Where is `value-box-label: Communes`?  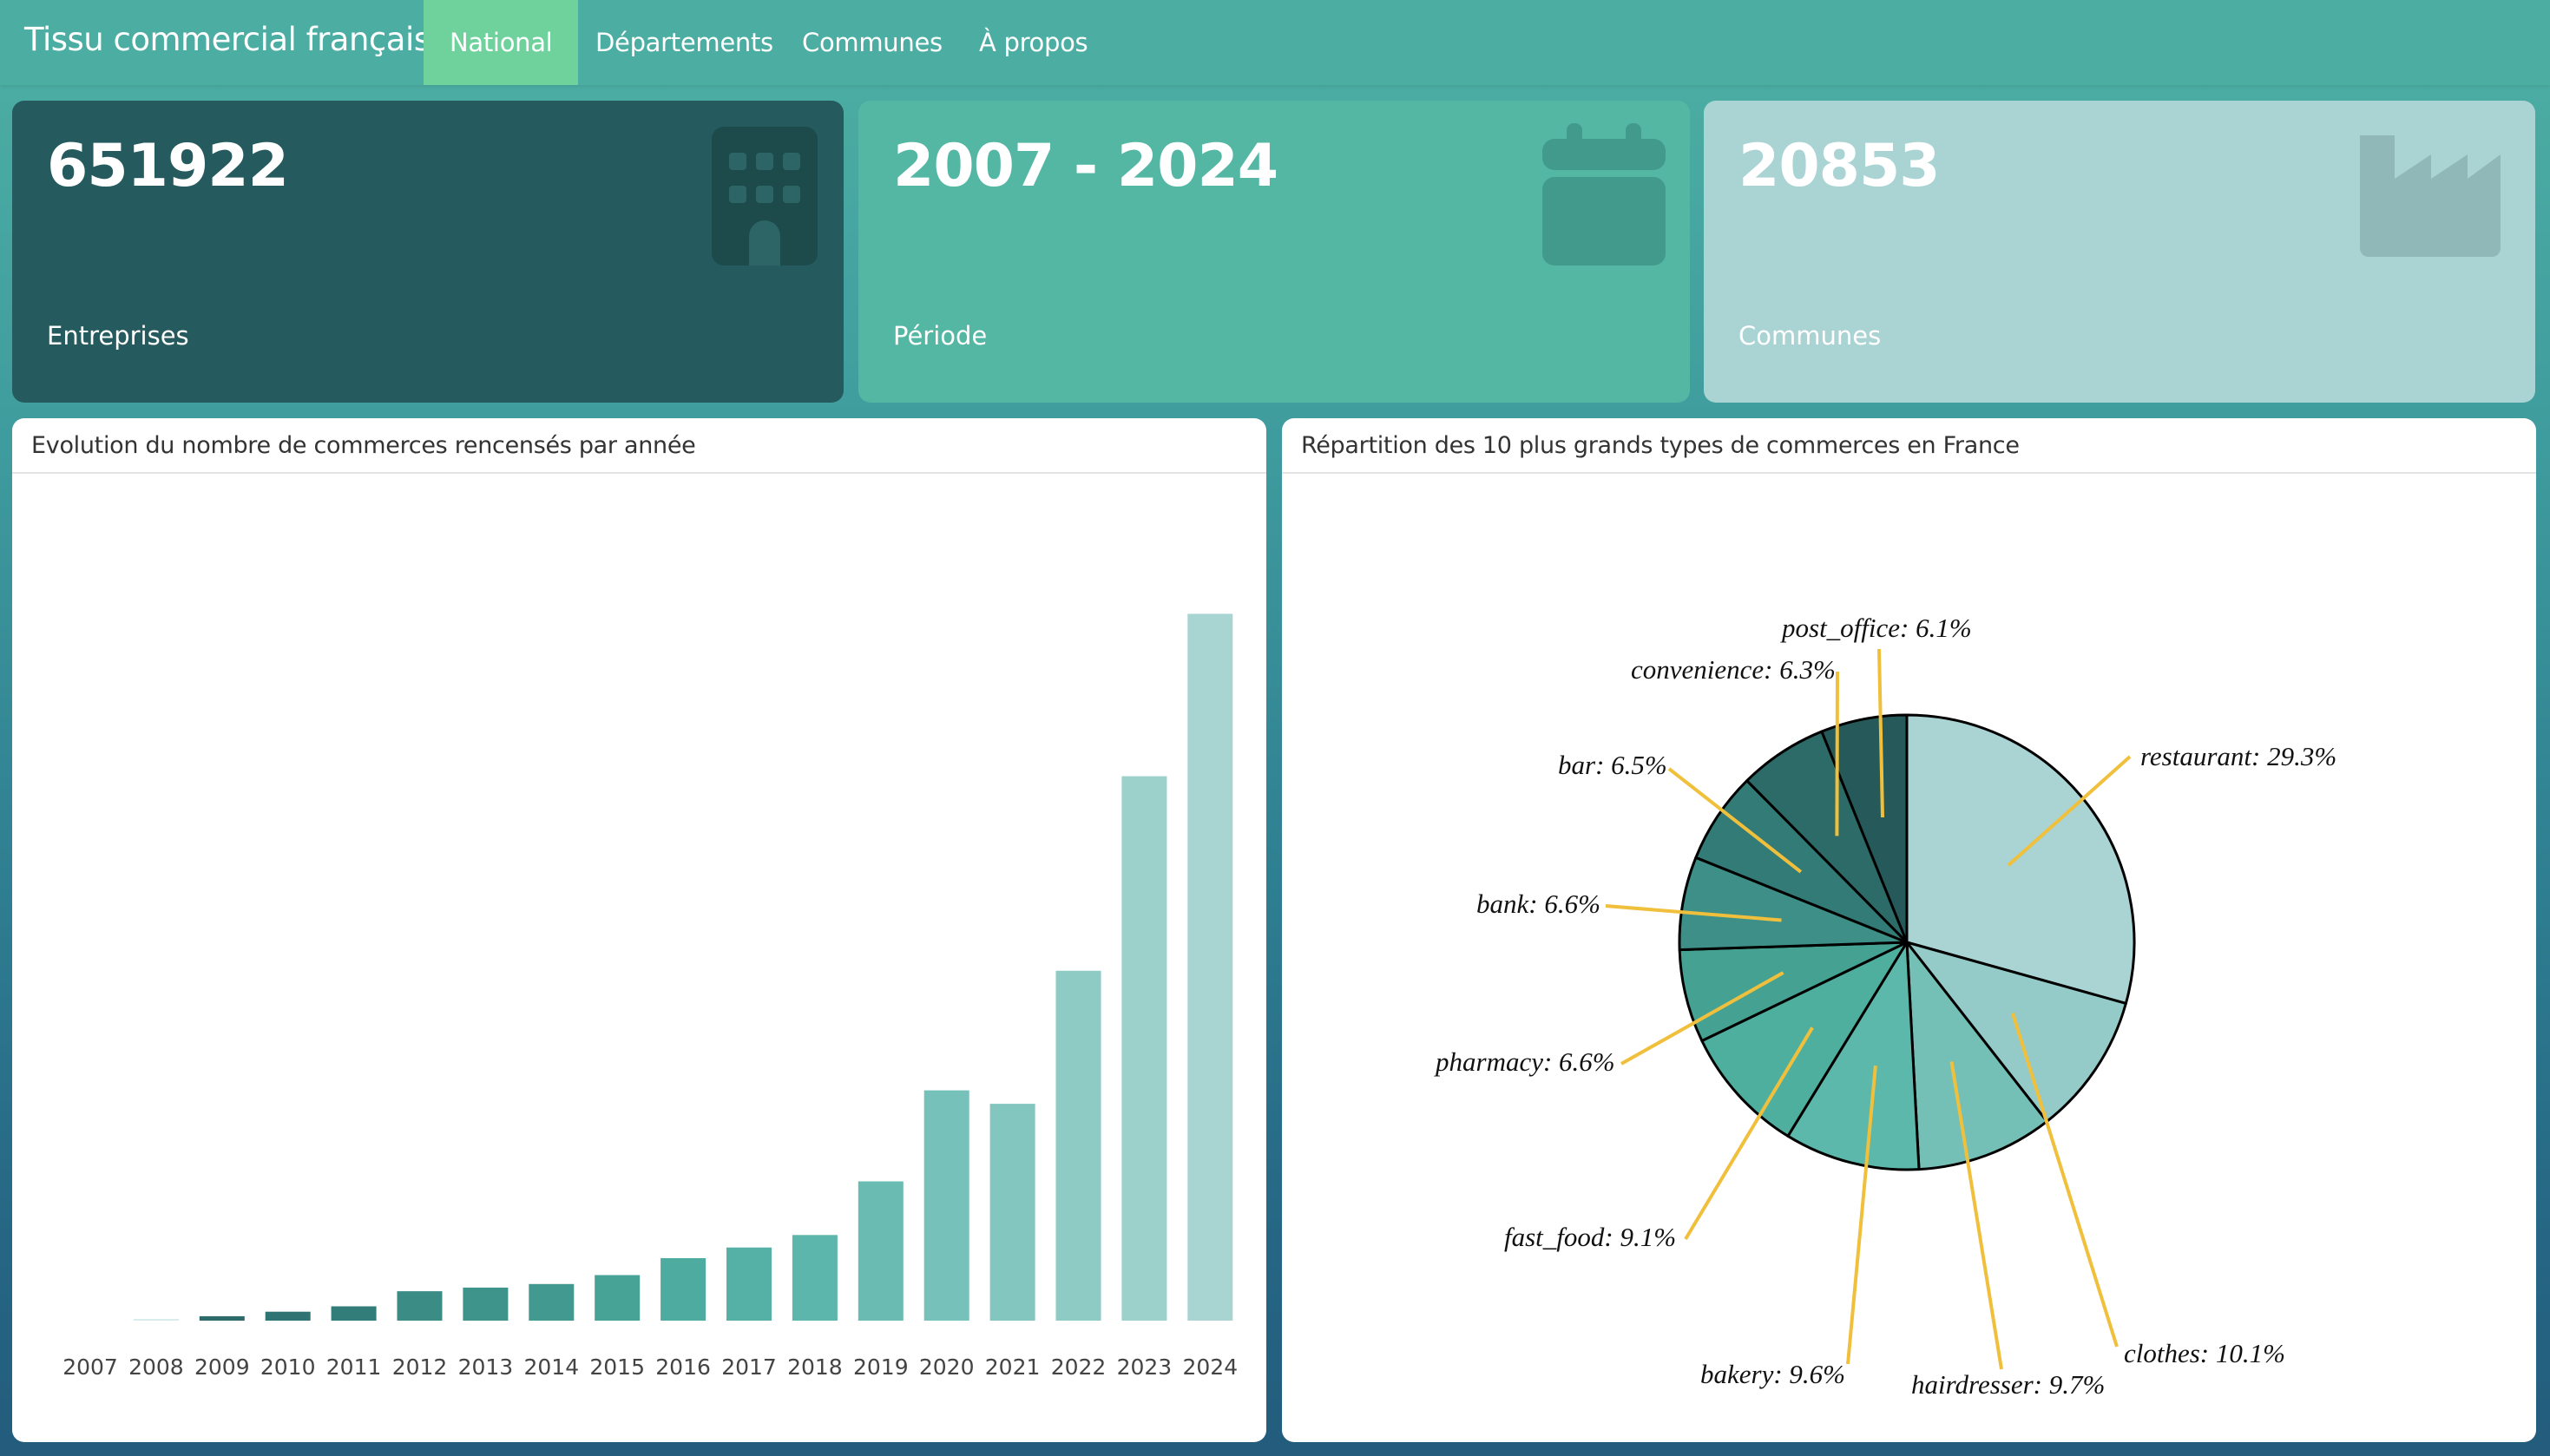
value-box-label: Communes is located at coordinates (1810, 336).